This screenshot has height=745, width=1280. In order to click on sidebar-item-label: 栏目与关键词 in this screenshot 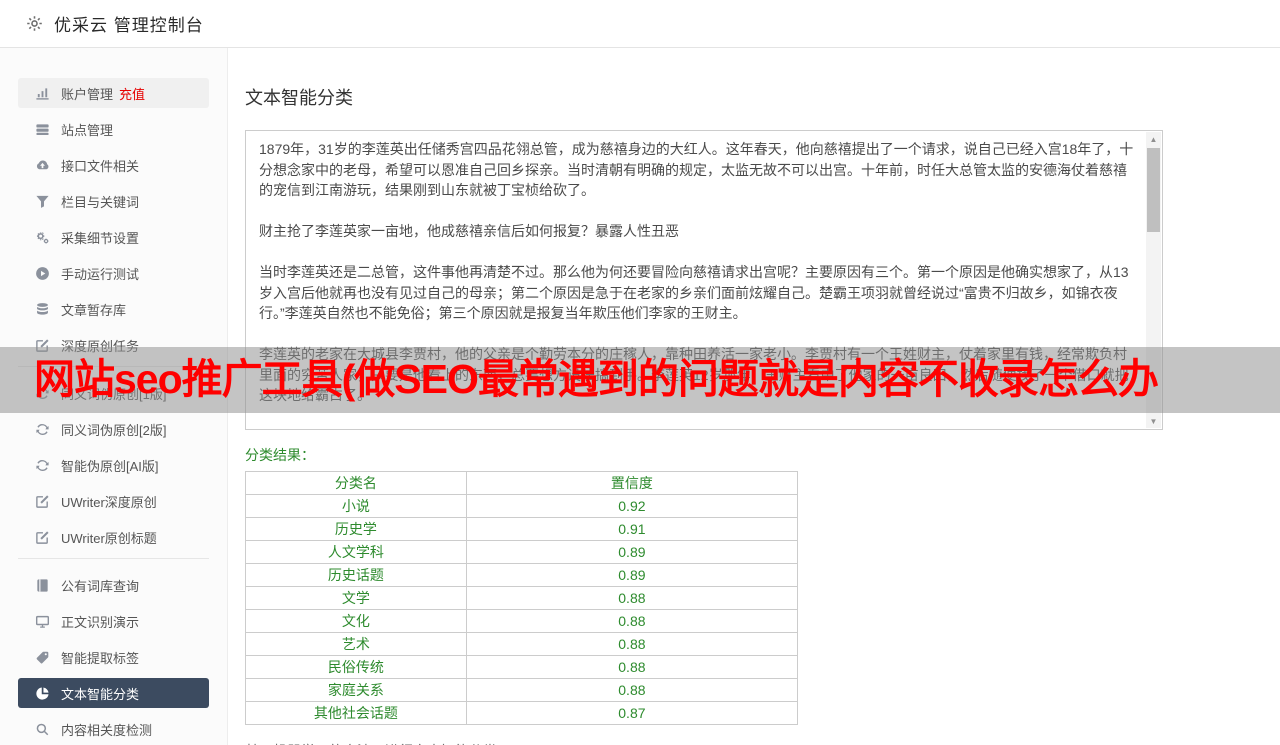, I will do `click(100, 202)`.